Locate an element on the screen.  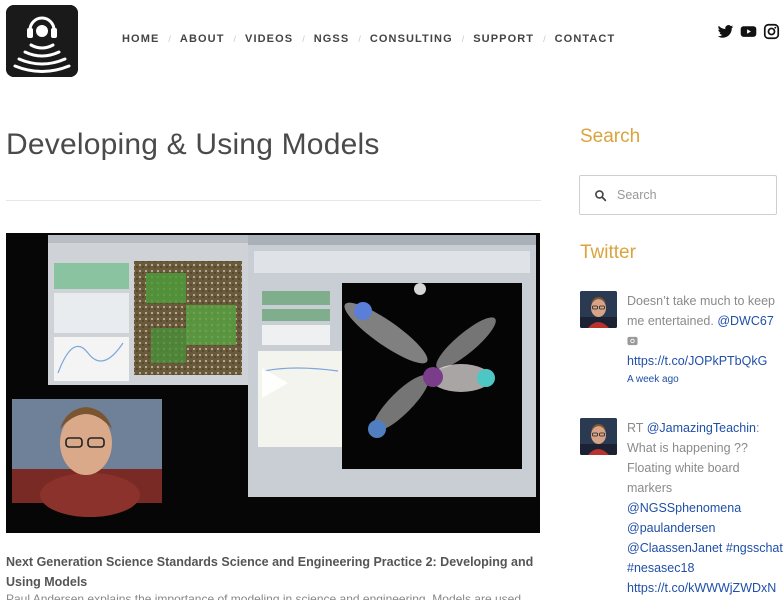
nav-about: ABOUT is located at coordinates (202, 39).